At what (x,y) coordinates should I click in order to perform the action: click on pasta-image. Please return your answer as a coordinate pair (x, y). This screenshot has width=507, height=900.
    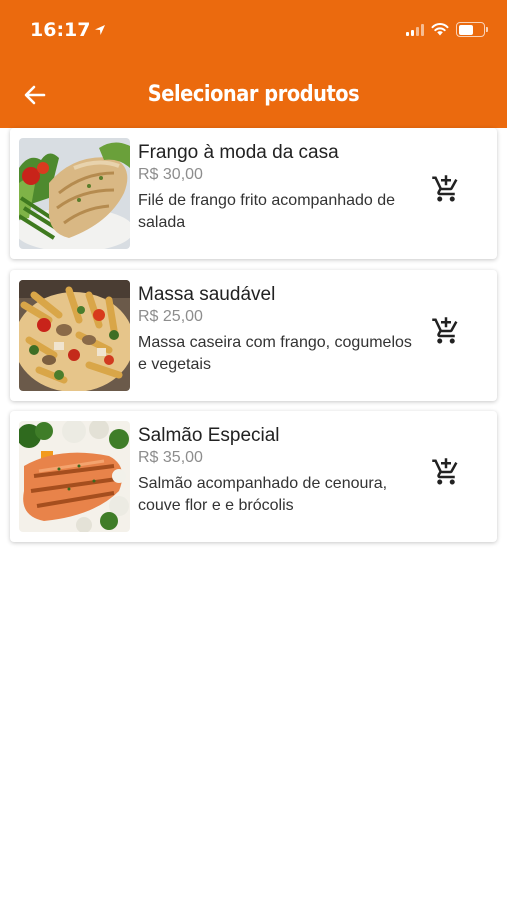
    Looking at the image, I should click on (74, 335).